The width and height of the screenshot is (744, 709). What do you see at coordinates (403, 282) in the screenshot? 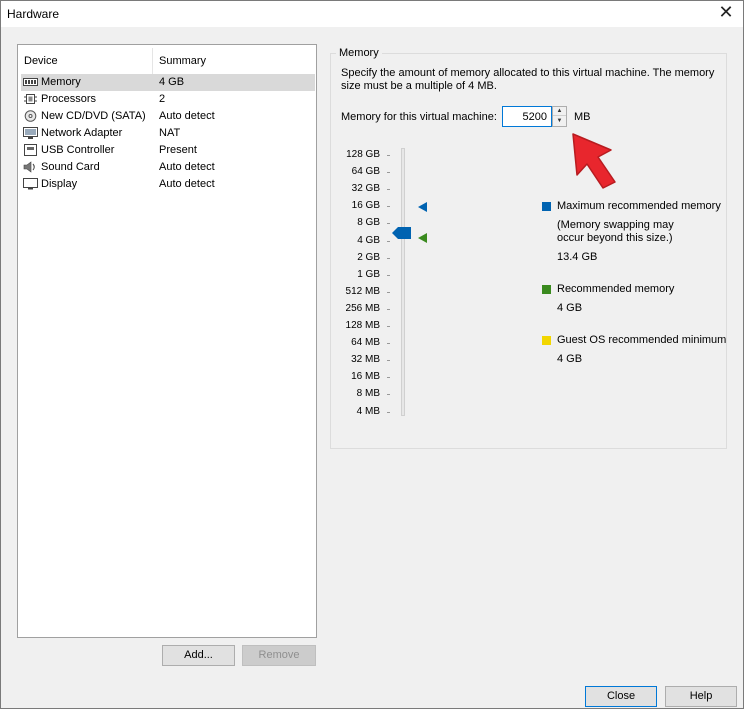
I see `memory-slider-track` at bounding box center [403, 282].